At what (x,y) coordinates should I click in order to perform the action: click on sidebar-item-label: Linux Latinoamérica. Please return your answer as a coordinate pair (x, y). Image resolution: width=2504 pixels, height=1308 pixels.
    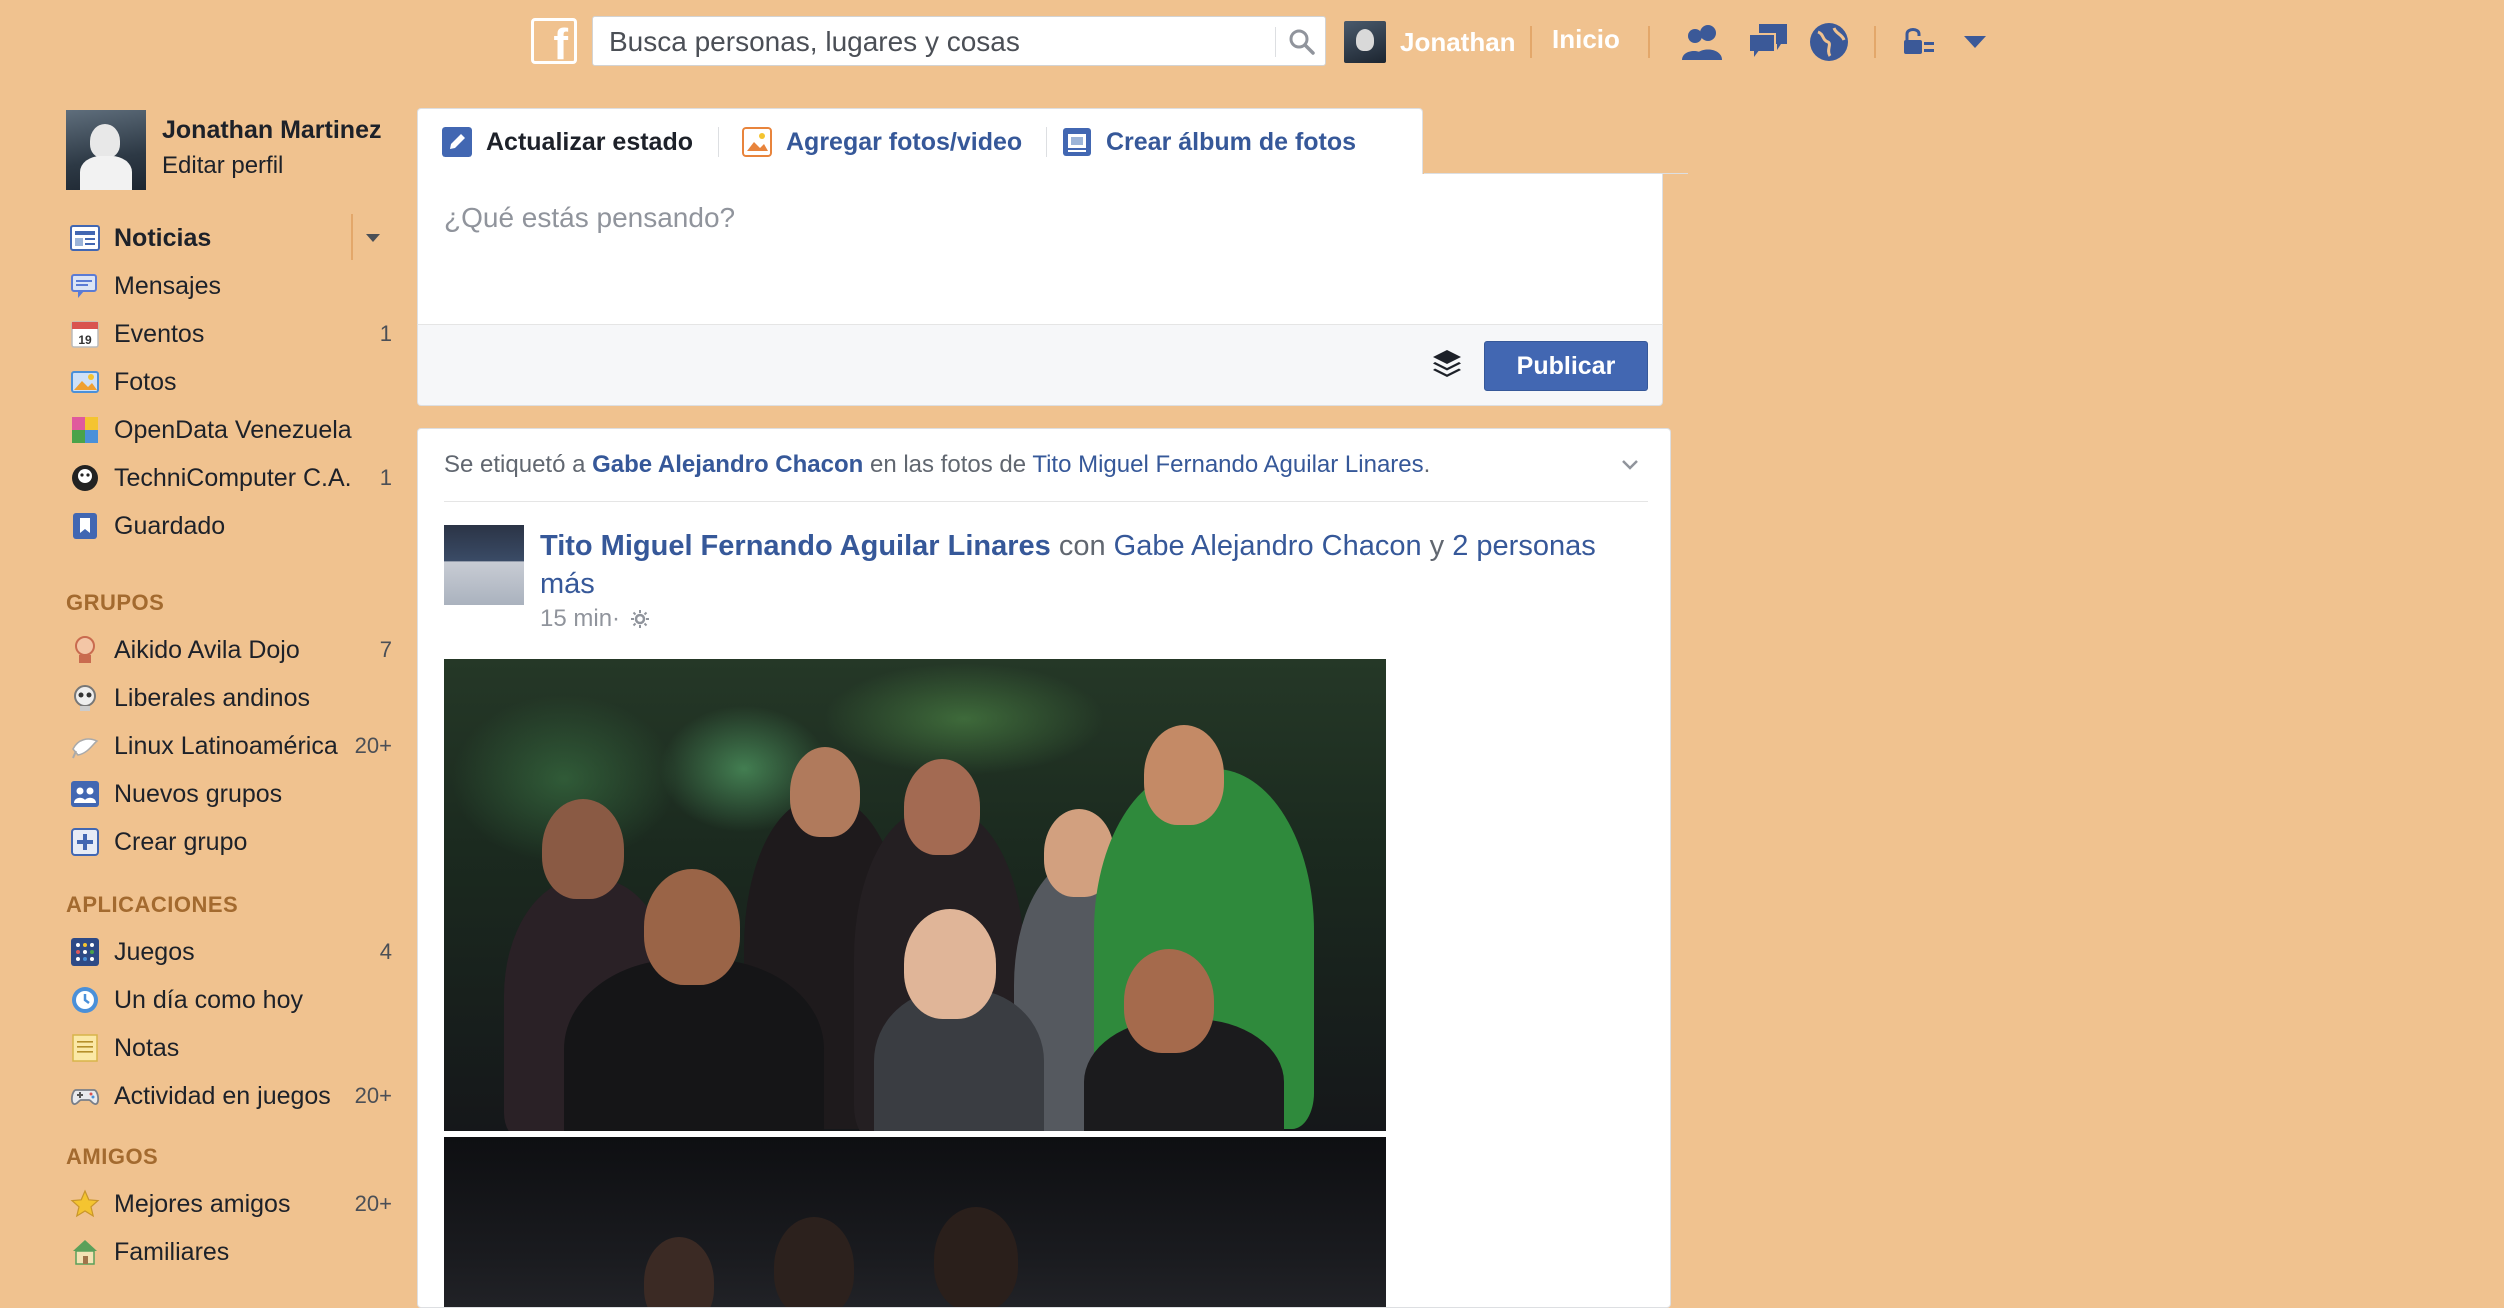
    Looking at the image, I should click on (226, 745).